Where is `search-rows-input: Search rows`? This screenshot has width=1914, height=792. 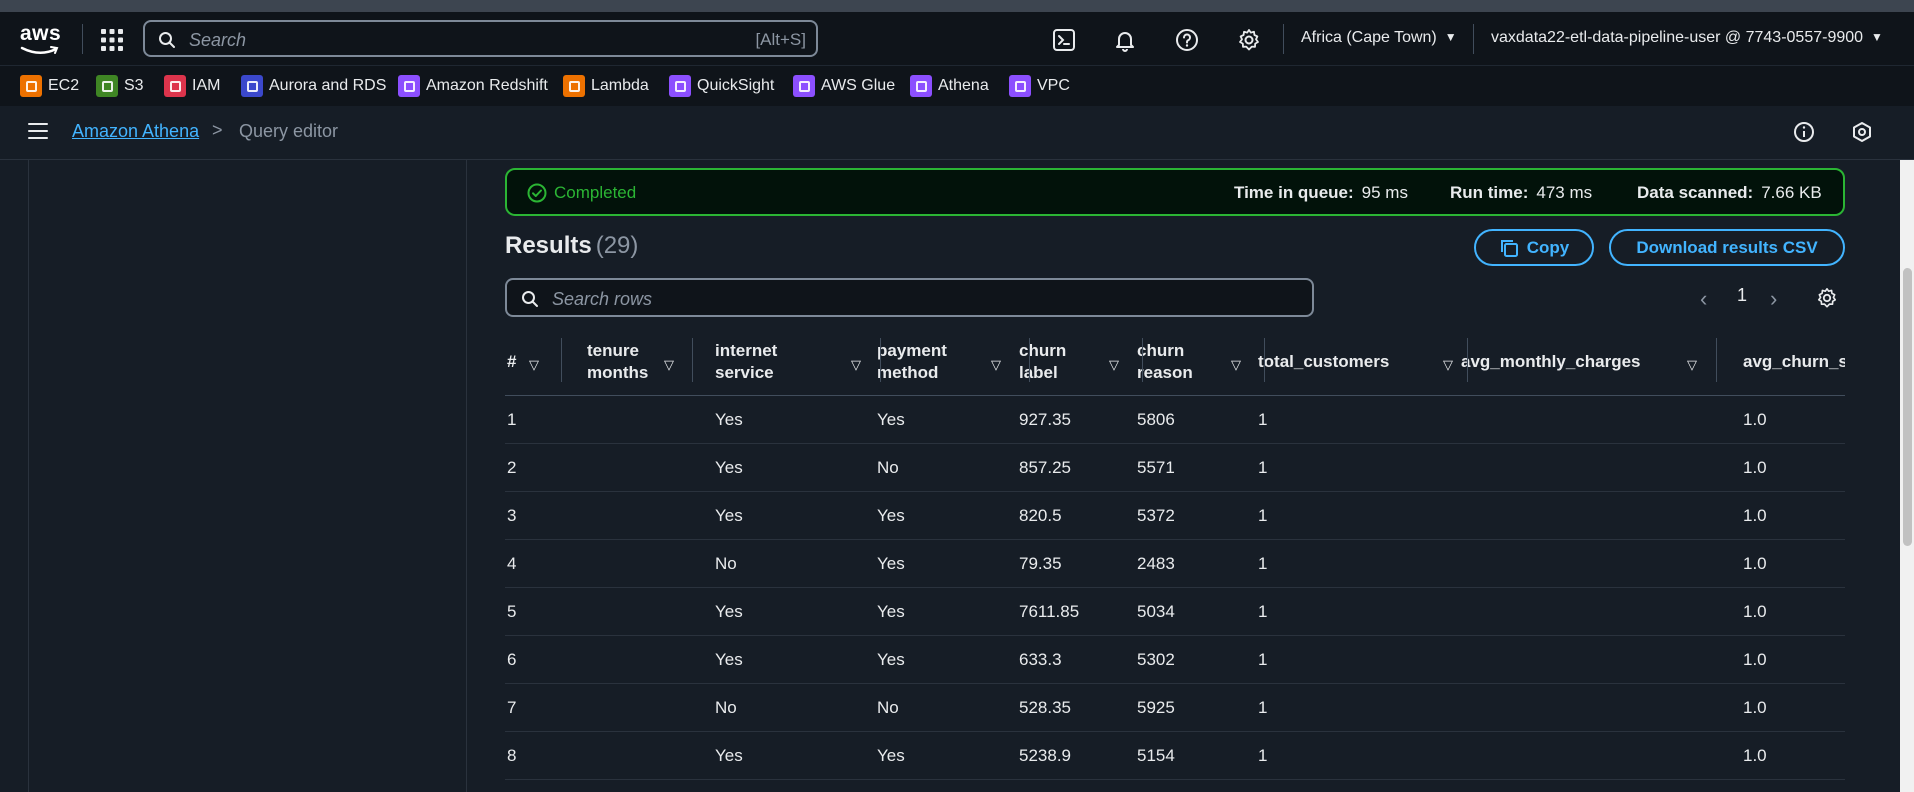
search-rows-input: Search rows is located at coordinates (909, 297).